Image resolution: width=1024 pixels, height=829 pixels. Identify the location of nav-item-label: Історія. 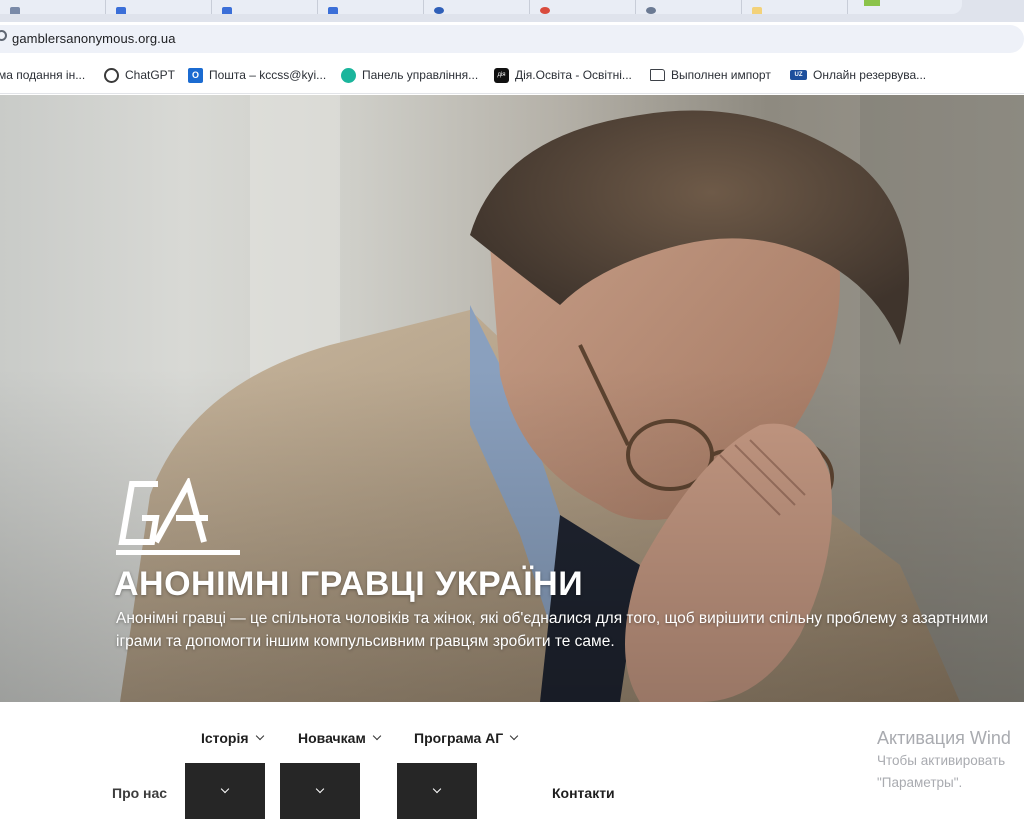
(225, 738).